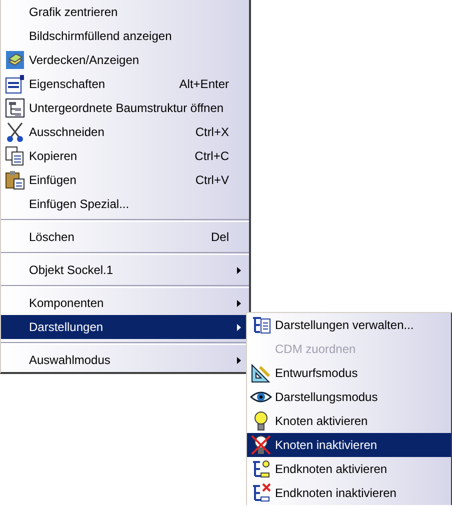  What do you see at coordinates (125, 12) in the screenshot?
I see `menu-item: Grafik zentrieren` at bounding box center [125, 12].